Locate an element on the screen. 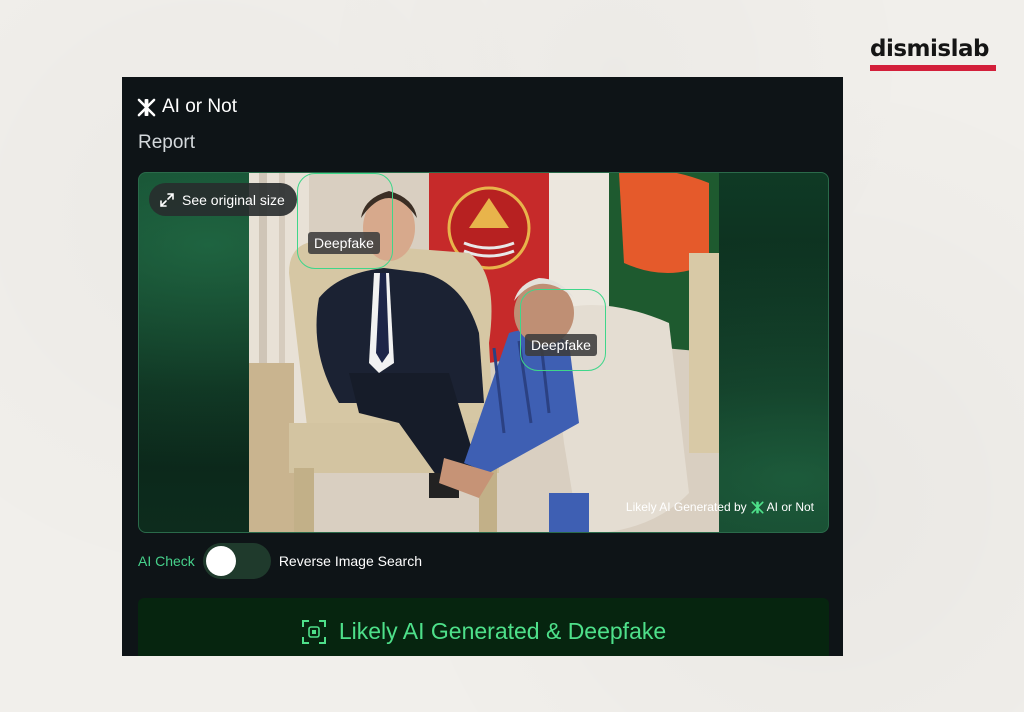 The height and width of the screenshot is (712, 1024). ai-check-label: AI Check is located at coordinates (166, 561).